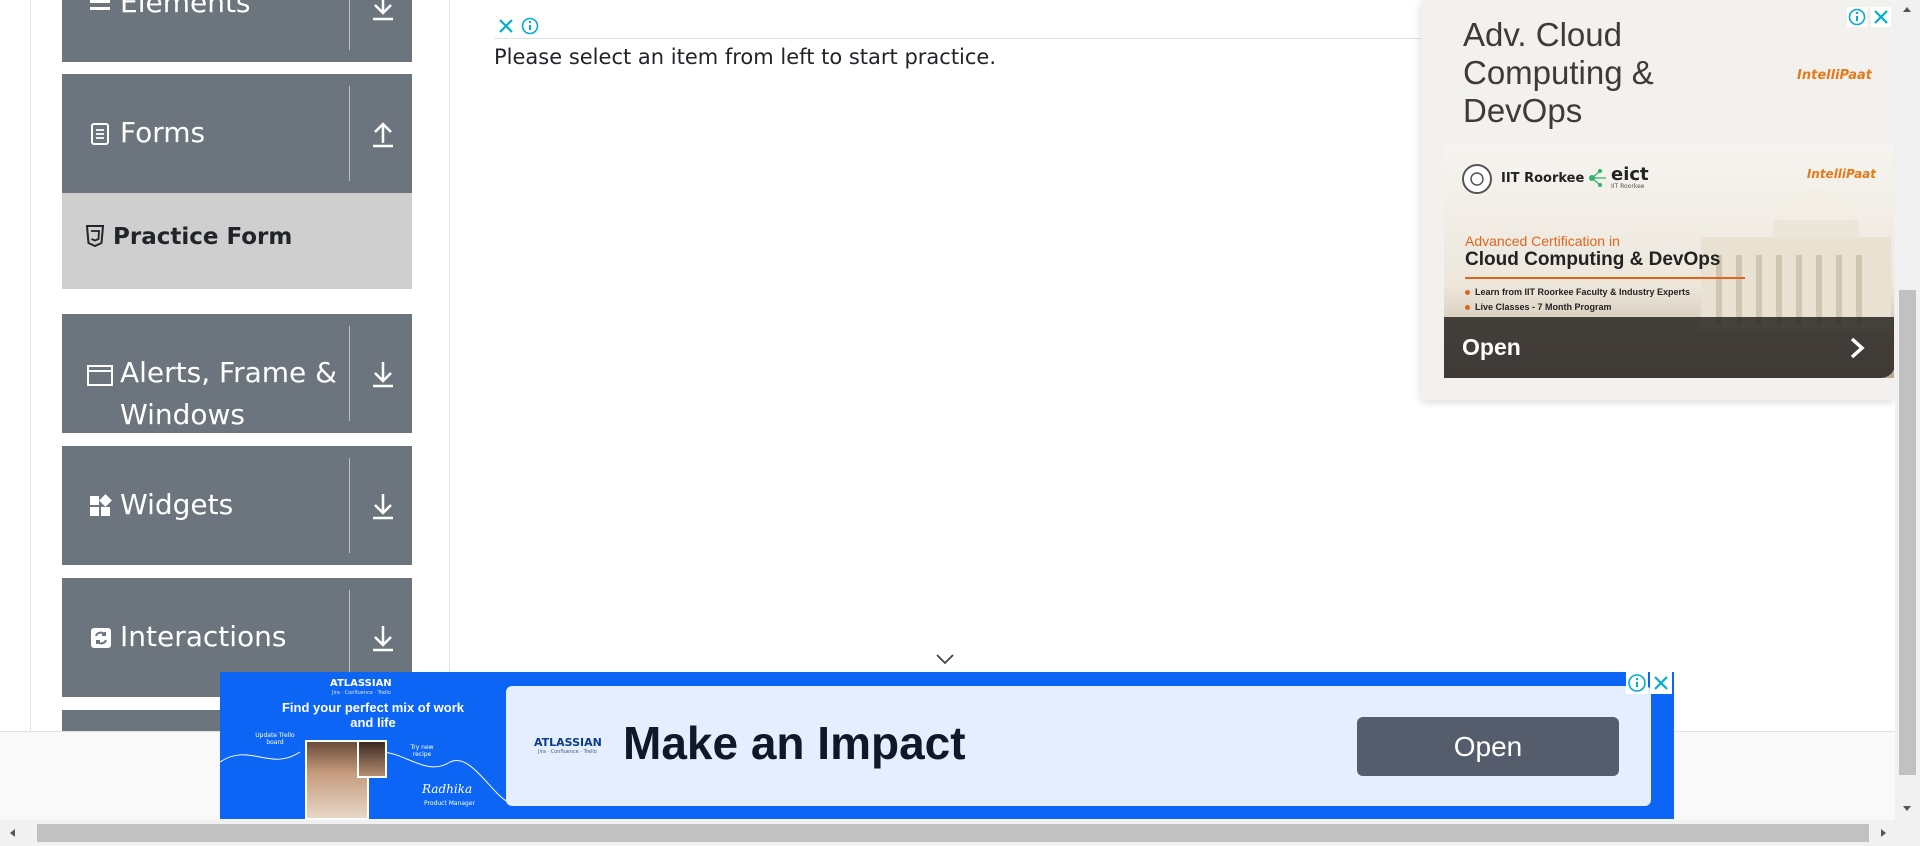  I want to click on sidebar-divider, so click(449, 365).